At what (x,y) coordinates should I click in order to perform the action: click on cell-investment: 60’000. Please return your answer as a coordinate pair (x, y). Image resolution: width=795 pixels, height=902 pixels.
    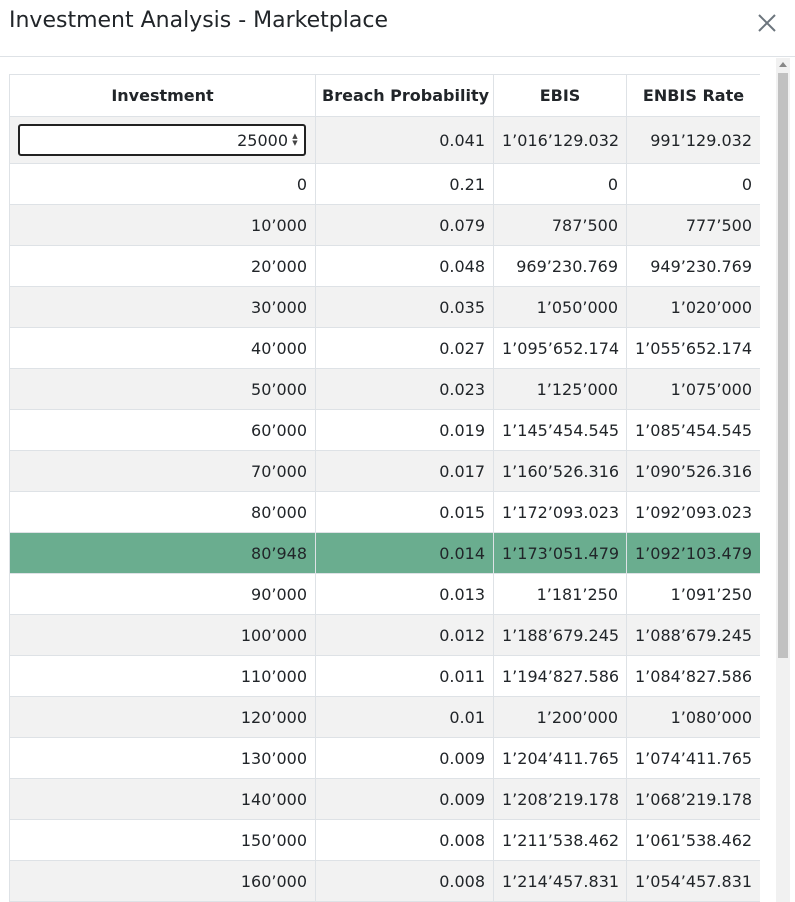
    Looking at the image, I should click on (162, 430).